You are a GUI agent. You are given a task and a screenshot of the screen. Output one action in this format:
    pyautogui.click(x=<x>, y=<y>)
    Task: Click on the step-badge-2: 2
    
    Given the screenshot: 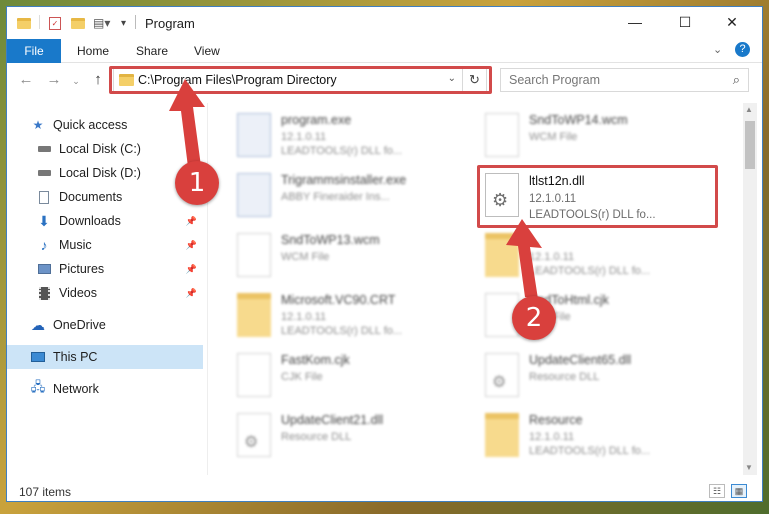 What is the action you would take?
    pyautogui.click(x=534, y=318)
    